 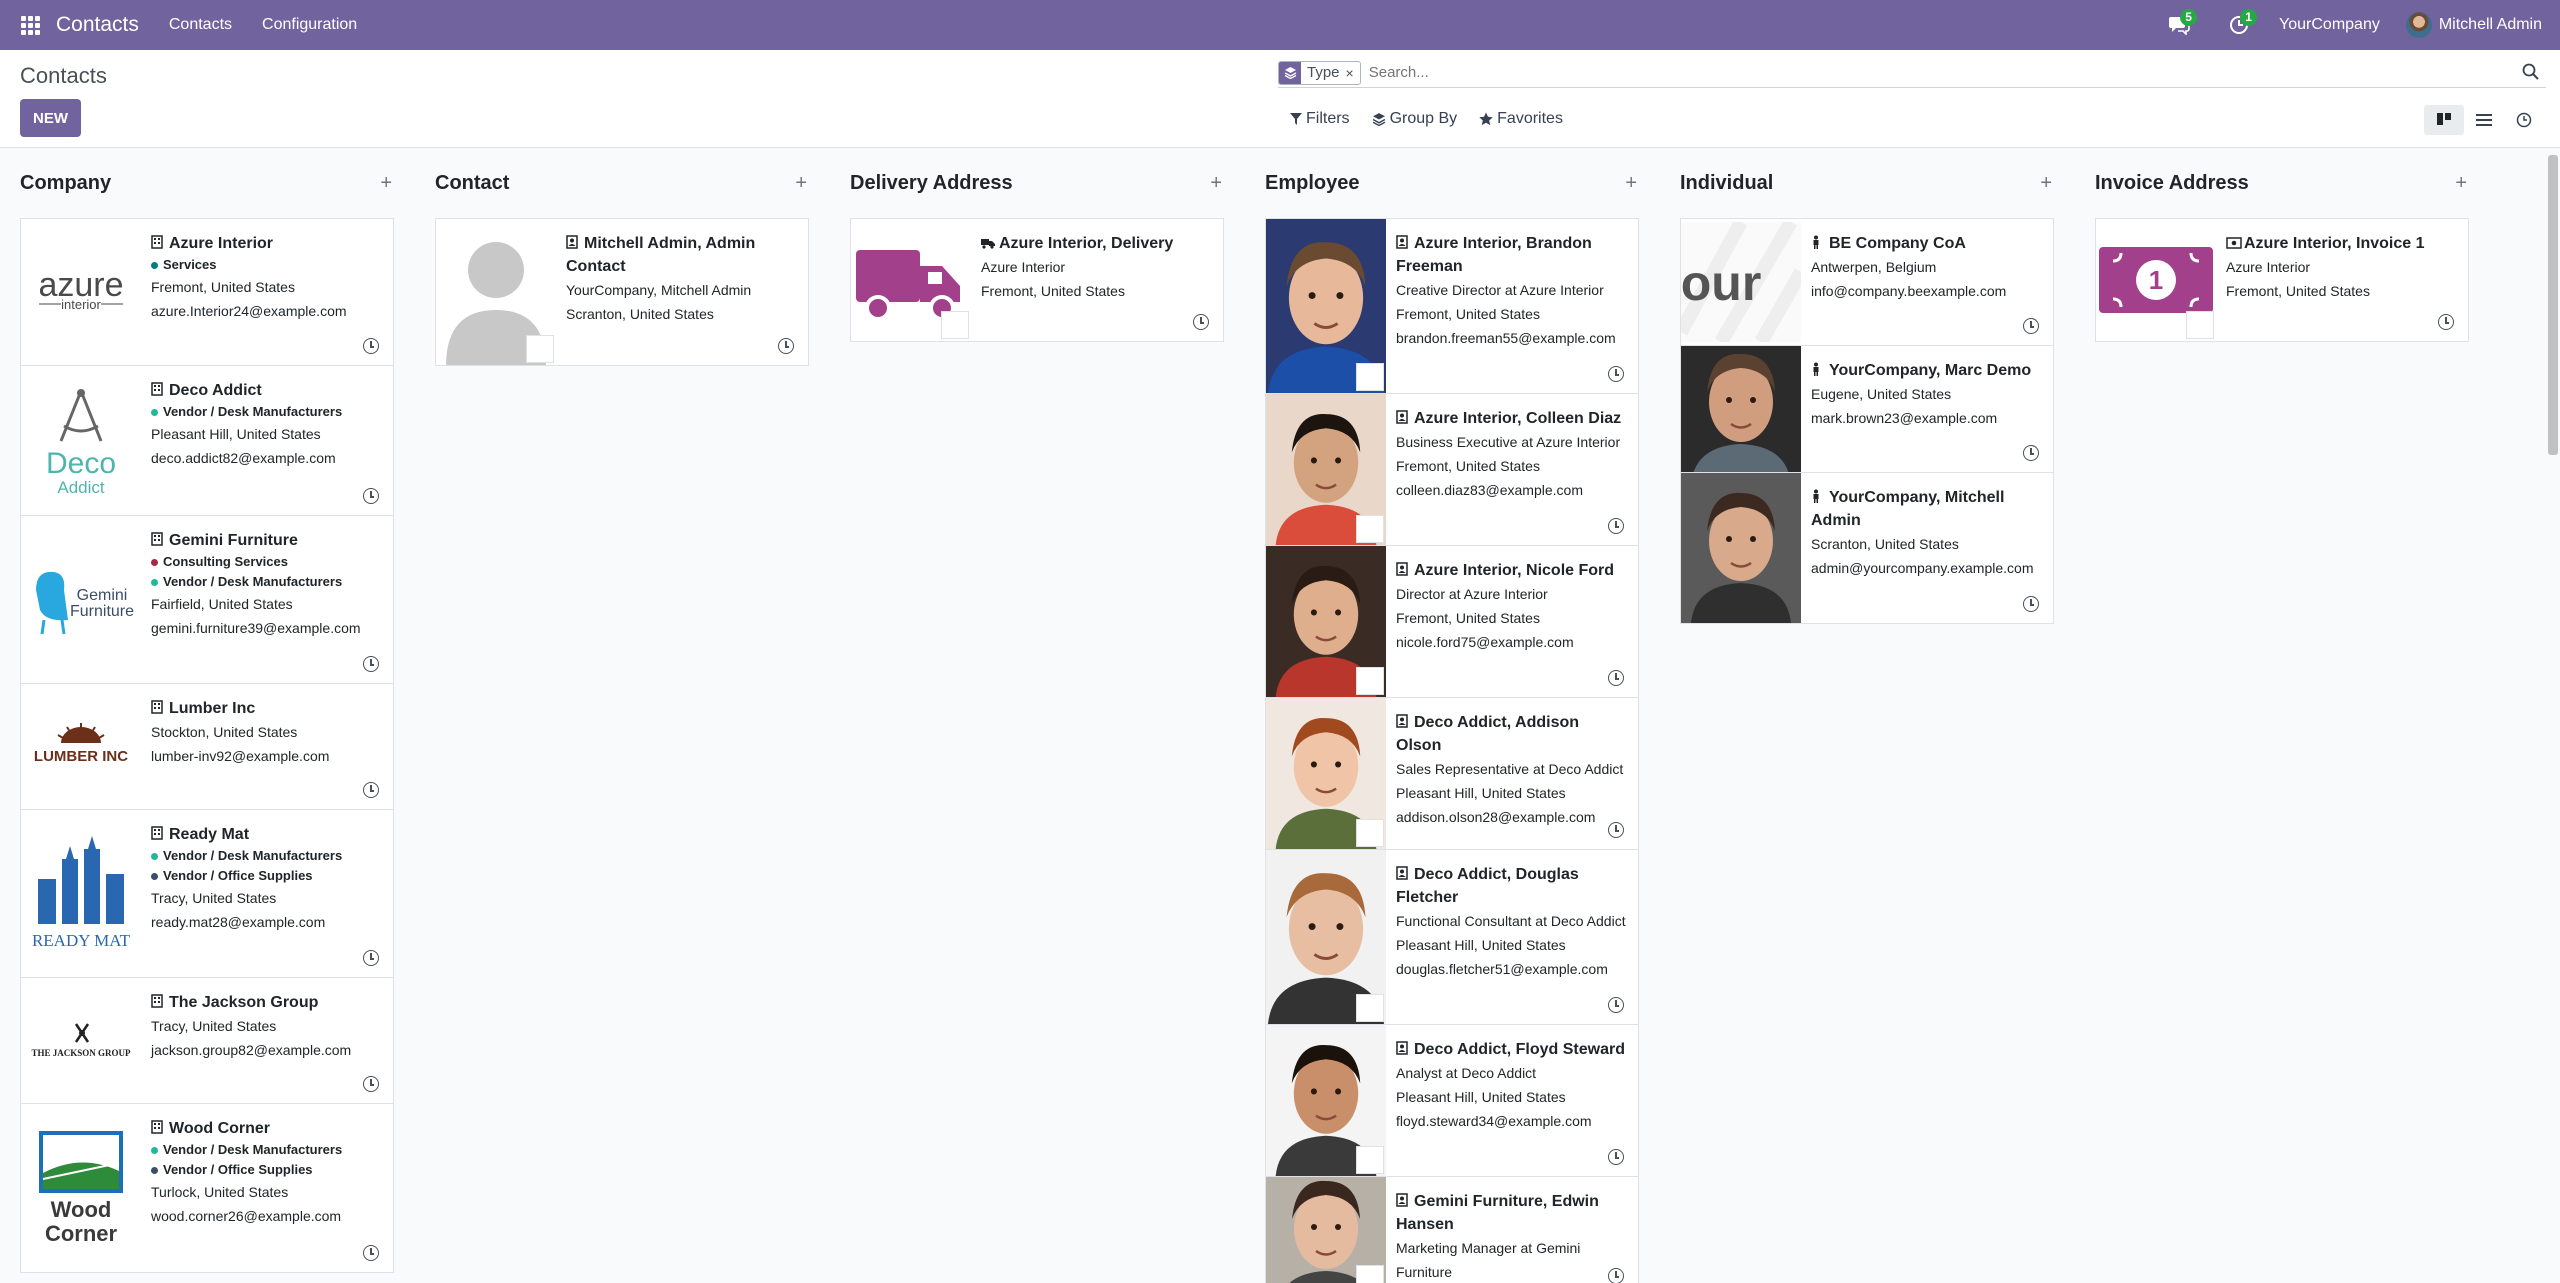 I want to click on contact-name: YourCompany, Marc Demo, so click(x=1927, y=370).